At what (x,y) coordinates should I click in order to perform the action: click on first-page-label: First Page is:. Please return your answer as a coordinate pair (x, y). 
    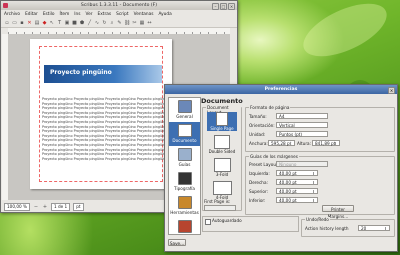
    Looking at the image, I should click on (217, 201).